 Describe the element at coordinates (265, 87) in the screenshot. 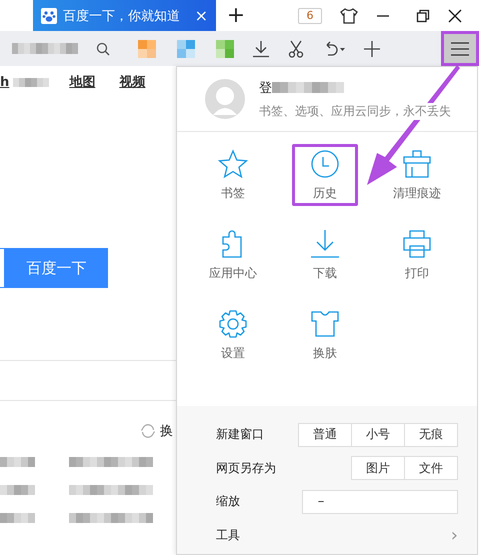

I see `login-link: 登` at that location.